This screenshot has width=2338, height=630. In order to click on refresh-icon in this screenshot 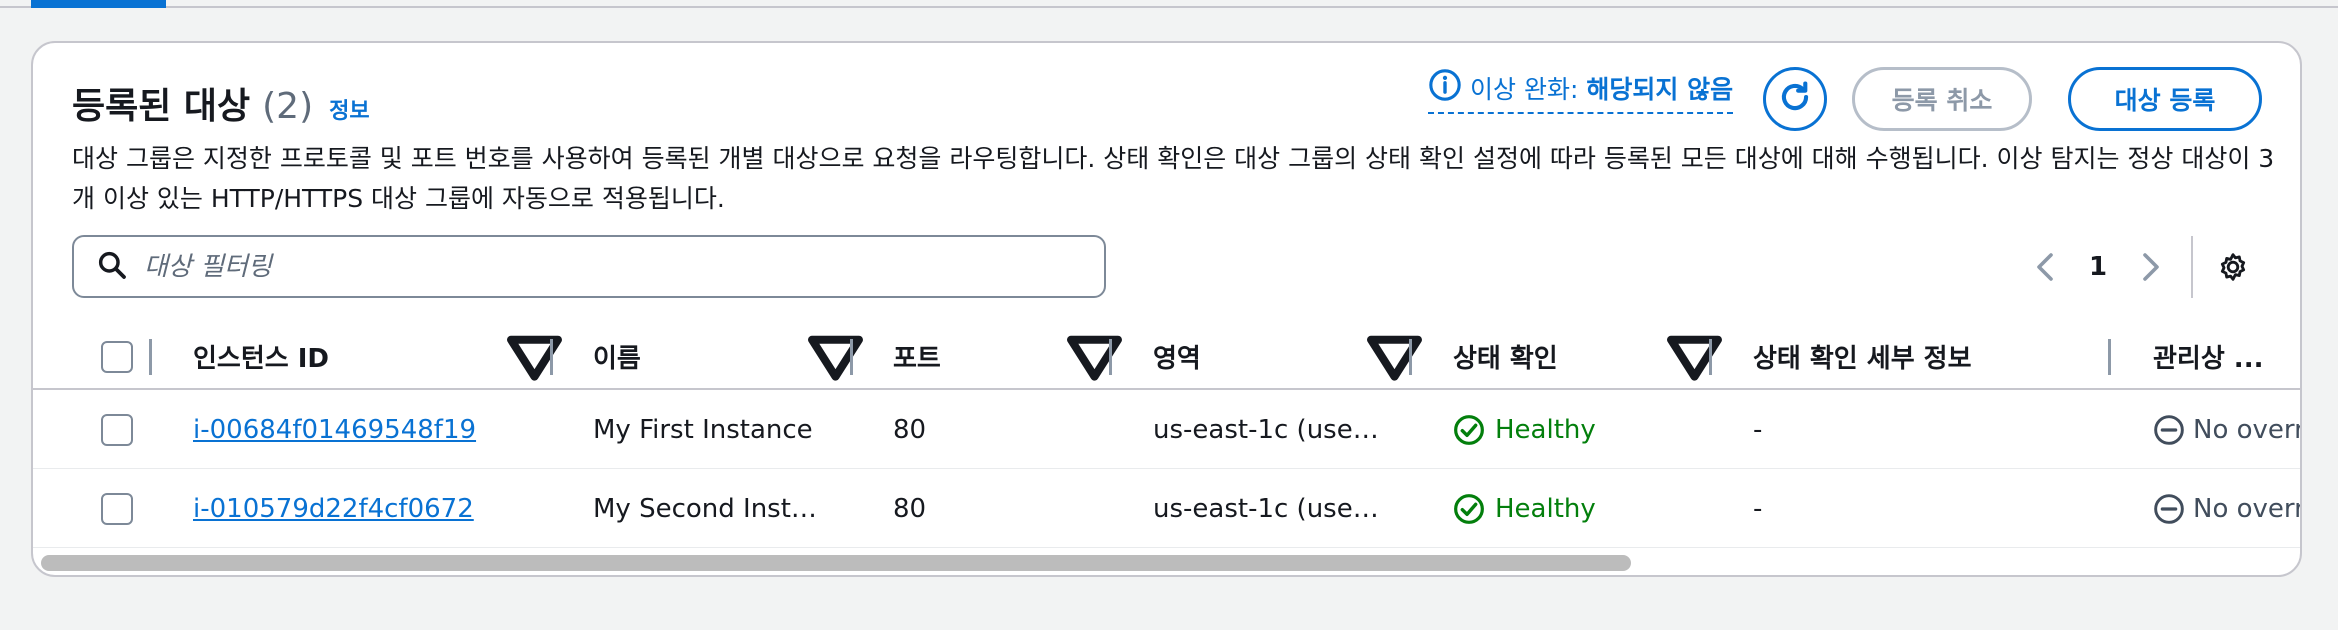, I will do `click(1795, 99)`.